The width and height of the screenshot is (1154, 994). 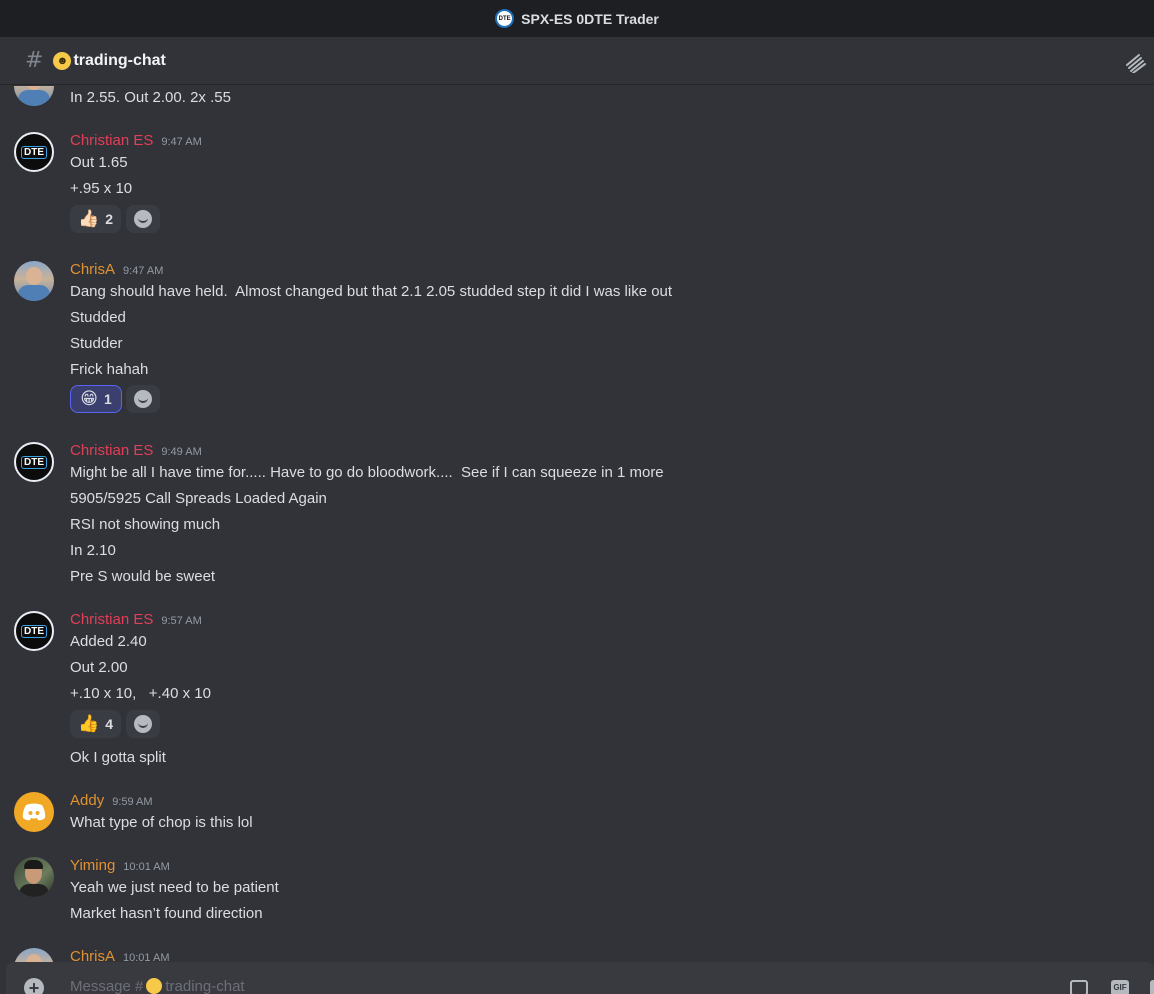 What do you see at coordinates (108, 641) in the screenshot?
I see `message-text: Added 2.40` at bounding box center [108, 641].